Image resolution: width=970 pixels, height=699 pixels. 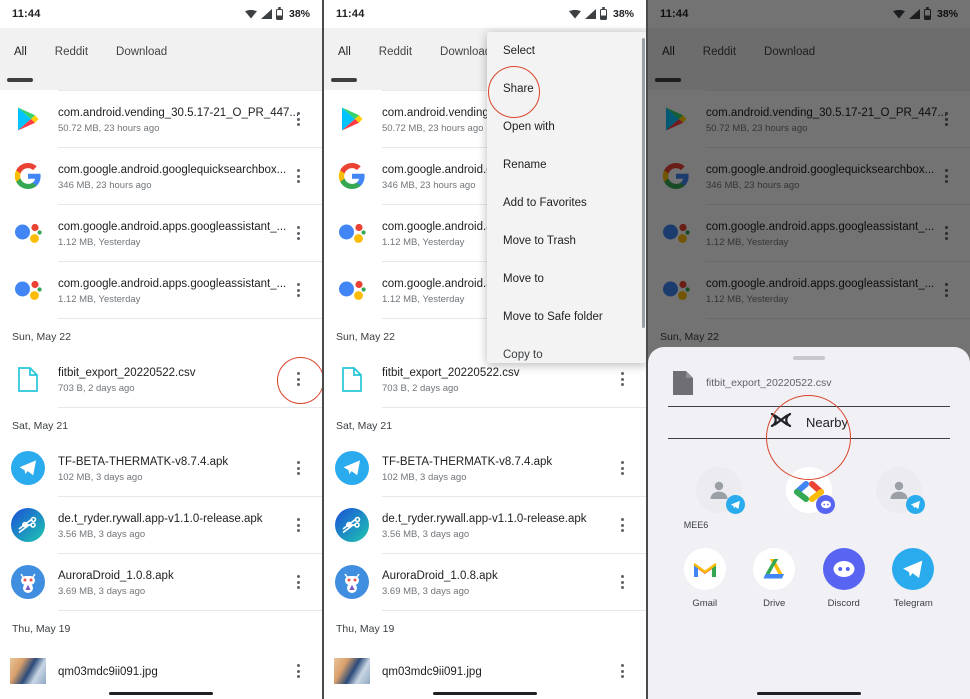 What do you see at coordinates (566, 279) in the screenshot?
I see `menu-item-move-to: Move to` at bounding box center [566, 279].